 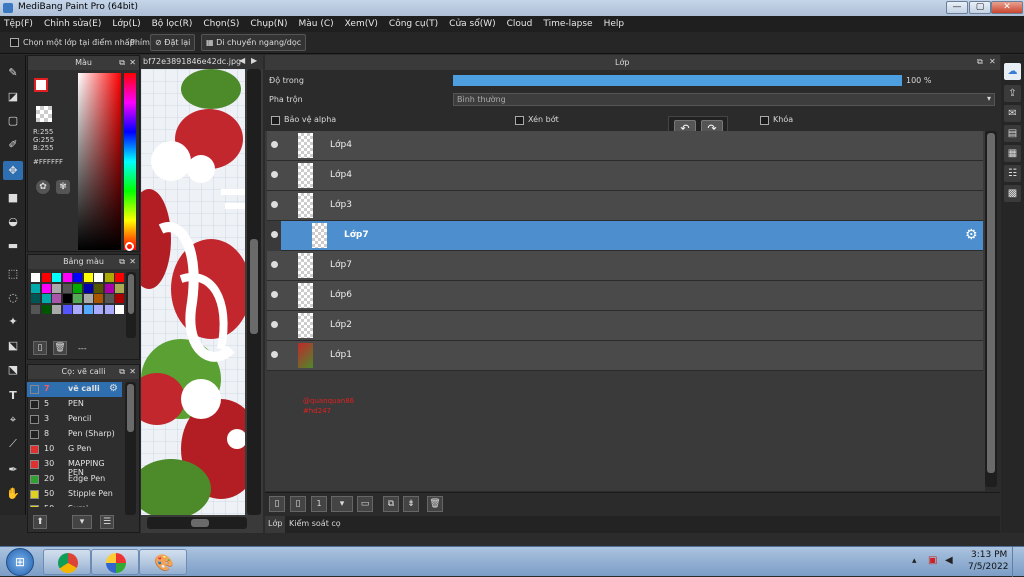 What do you see at coordinates (163, 562) in the screenshot?
I see `taskbar-paint: 🎨` at bounding box center [163, 562].